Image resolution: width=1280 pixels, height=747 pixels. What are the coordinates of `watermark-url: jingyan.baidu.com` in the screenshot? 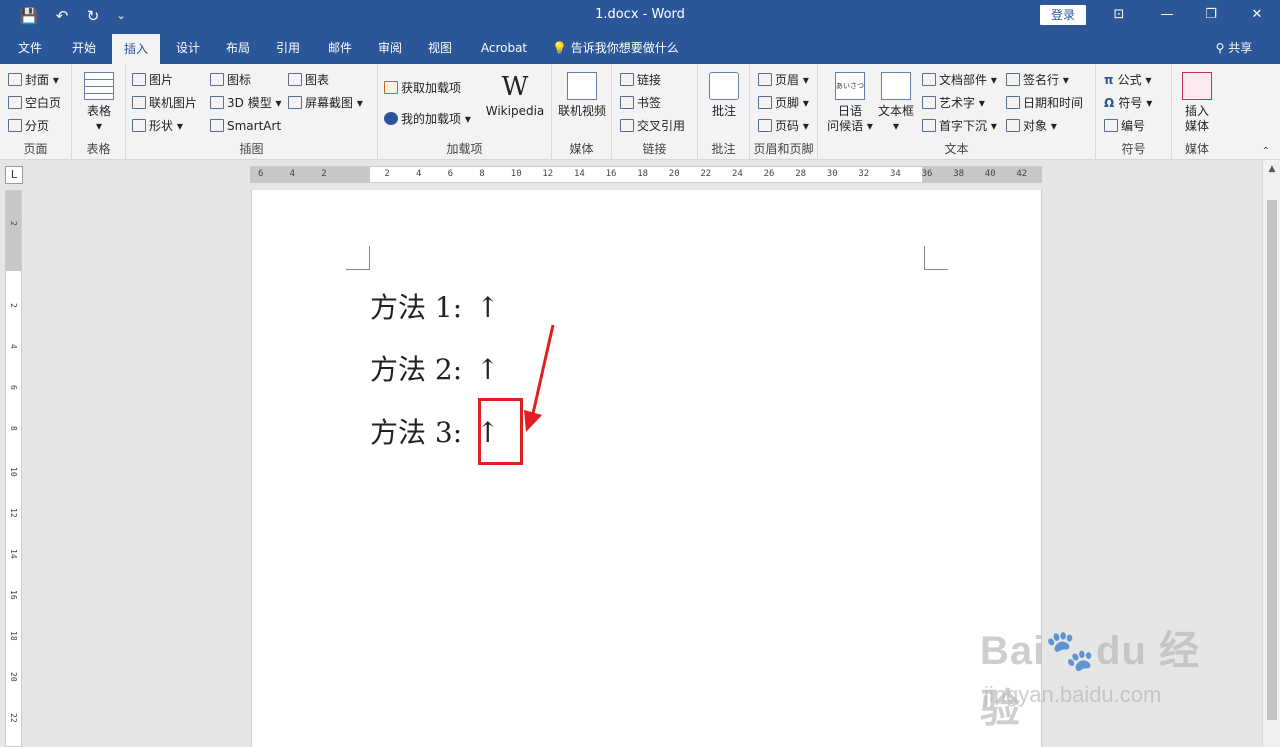 It's located at (1073, 694).